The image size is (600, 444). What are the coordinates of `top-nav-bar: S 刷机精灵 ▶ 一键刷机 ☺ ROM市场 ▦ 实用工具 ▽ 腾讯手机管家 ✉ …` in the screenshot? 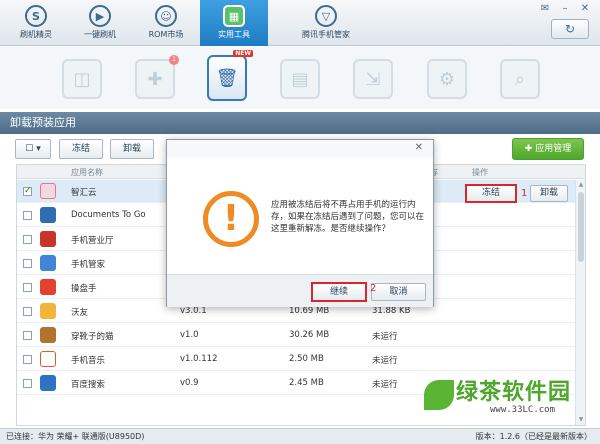 It's located at (300, 23).